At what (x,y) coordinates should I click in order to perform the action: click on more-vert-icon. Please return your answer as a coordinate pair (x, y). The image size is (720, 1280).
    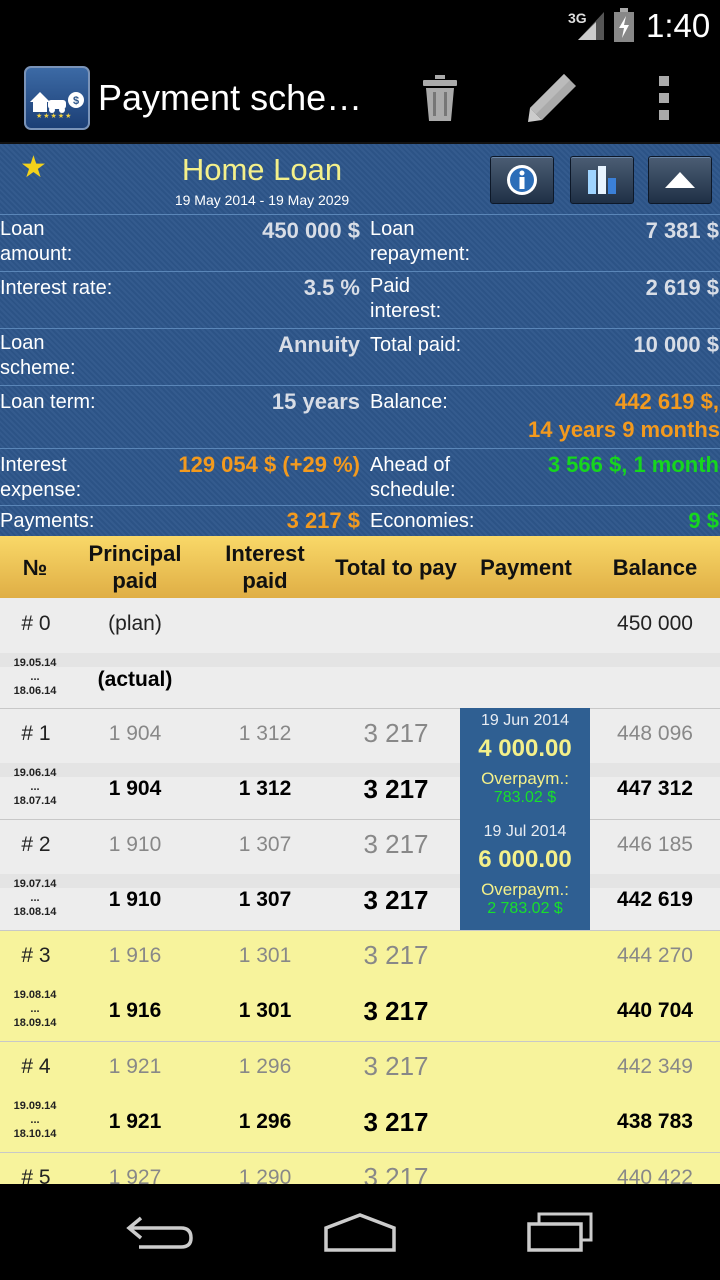
    Looking at the image, I should click on (664, 98).